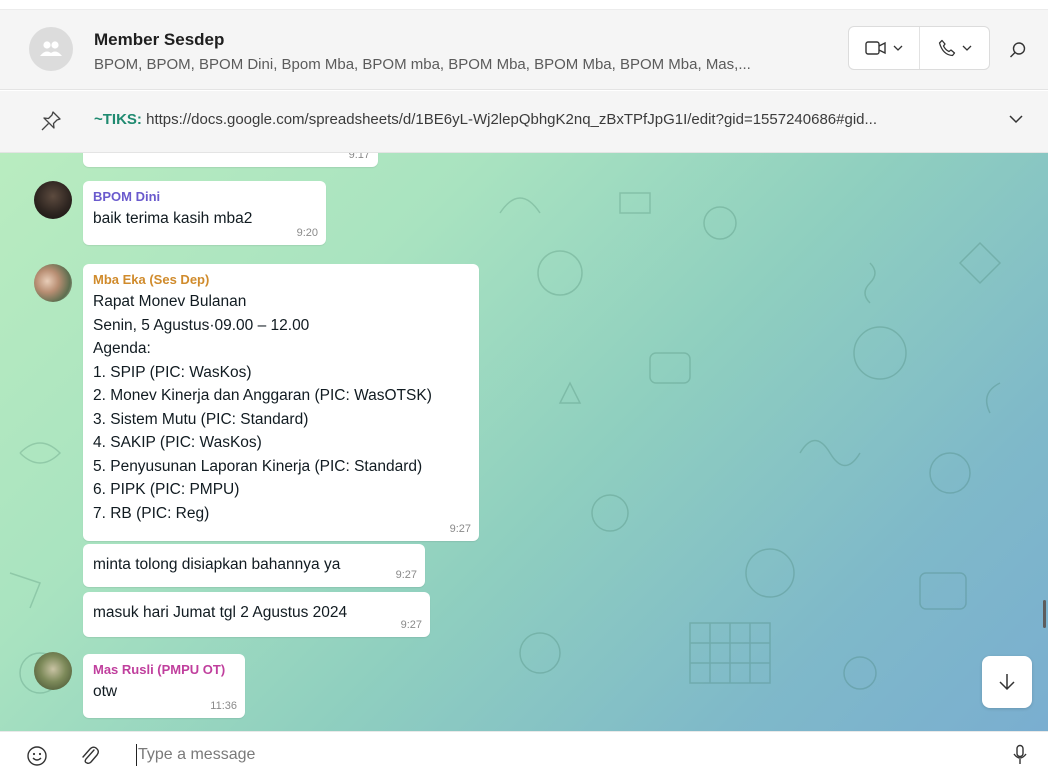  What do you see at coordinates (217, 564) in the screenshot?
I see `message-text: minta tolong disiapkan bahannya ya` at bounding box center [217, 564].